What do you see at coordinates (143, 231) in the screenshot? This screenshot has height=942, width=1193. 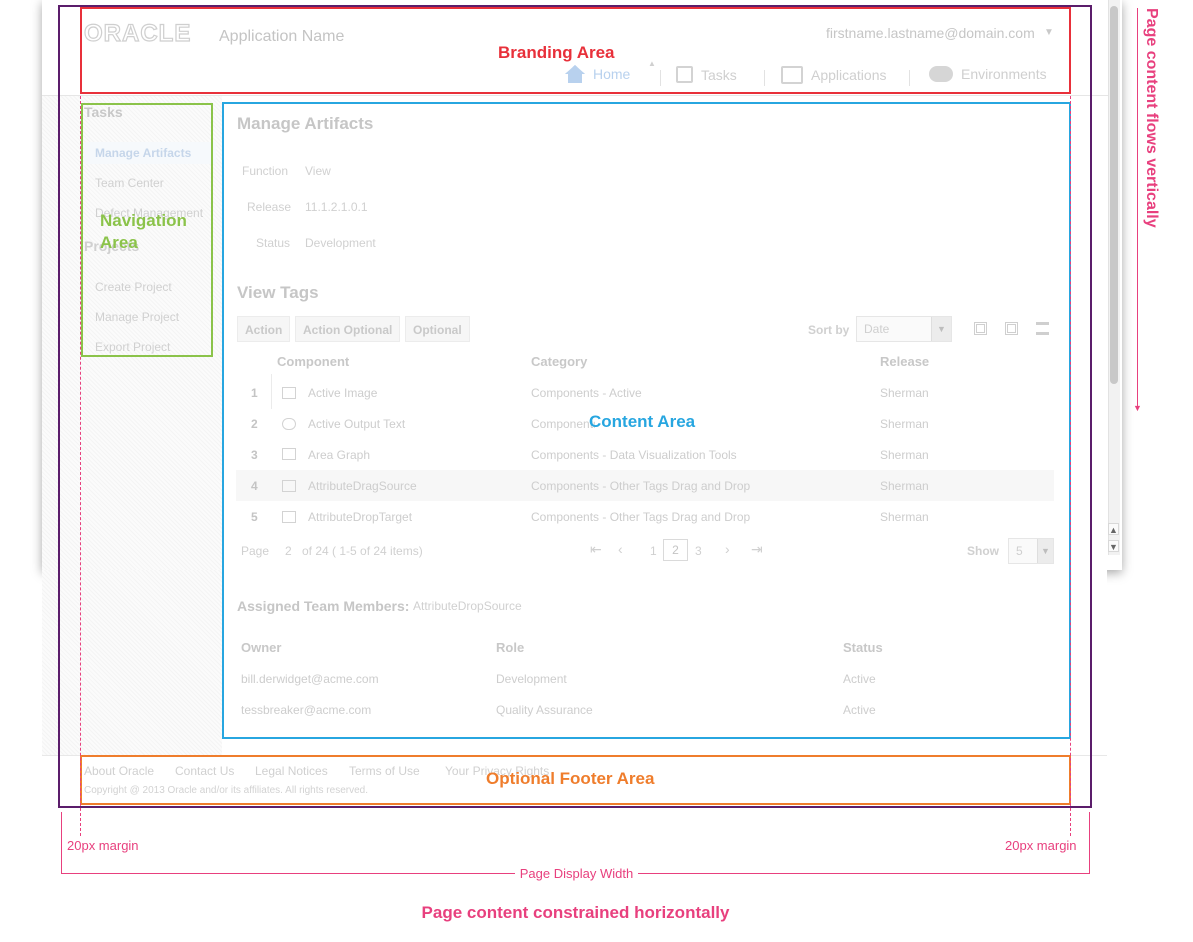 I see `navigation-area-label: Navigation Area` at bounding box center [143, 231].